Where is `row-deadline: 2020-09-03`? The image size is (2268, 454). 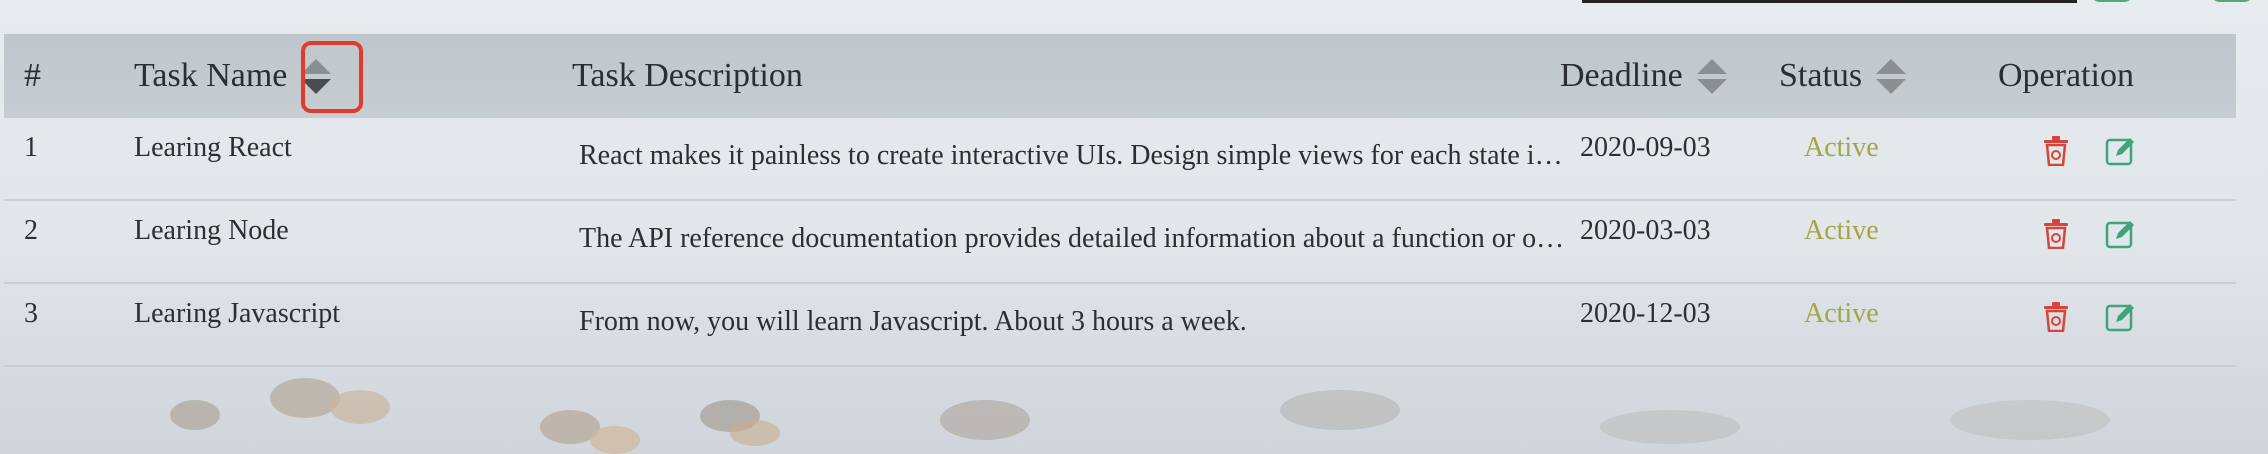 row-deadline: 2020-09-03 is located at coordinates (1645, 147).